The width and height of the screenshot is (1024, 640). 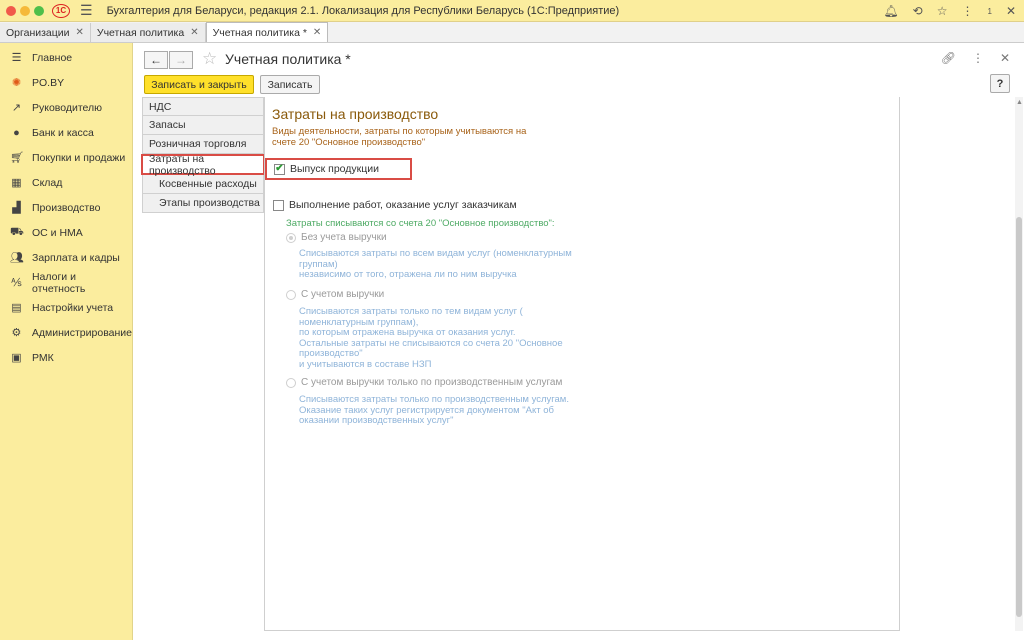 What do you see at coordinates (17, 231) in the screenshot?
I see `truck-icon: ⛟` at bounding box center [17, 231].